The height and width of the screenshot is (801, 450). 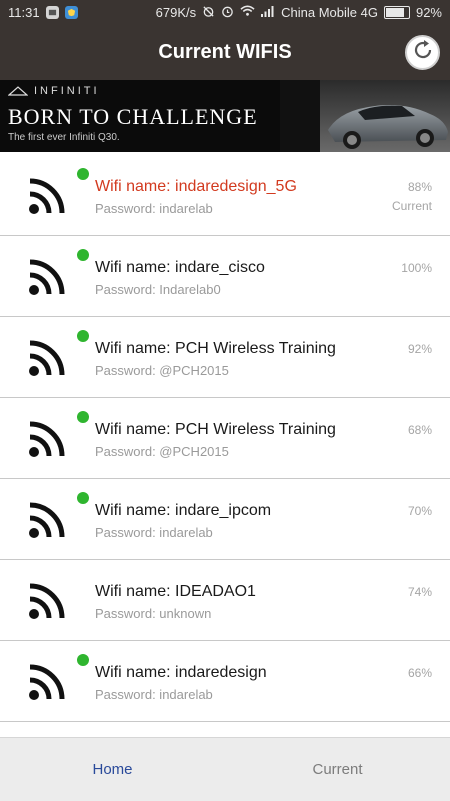 I want to click on signal-strength: 100%, so click(x=416, y=268).